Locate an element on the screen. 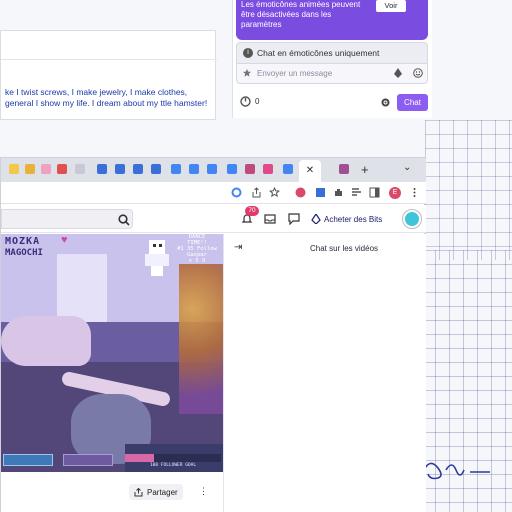 The height and width of the screenshot is (512, 512). video-info-bar: Partager ⋮ is located at coordinates (112, 492).